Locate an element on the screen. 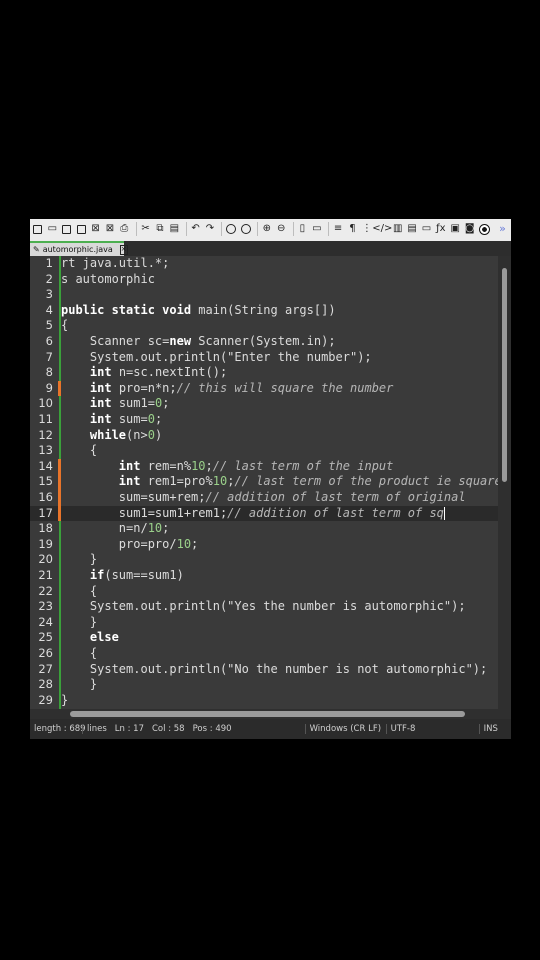 The height and width of the screenshot is (960, 540). line-number: 12 is located at coordinates (45, 434).